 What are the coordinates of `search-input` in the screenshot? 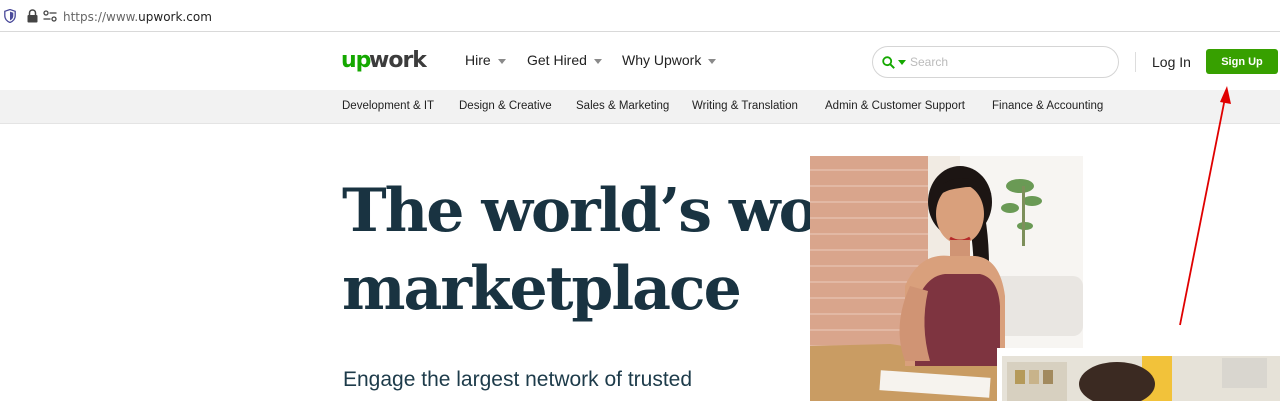 It's located at (1010, 62).